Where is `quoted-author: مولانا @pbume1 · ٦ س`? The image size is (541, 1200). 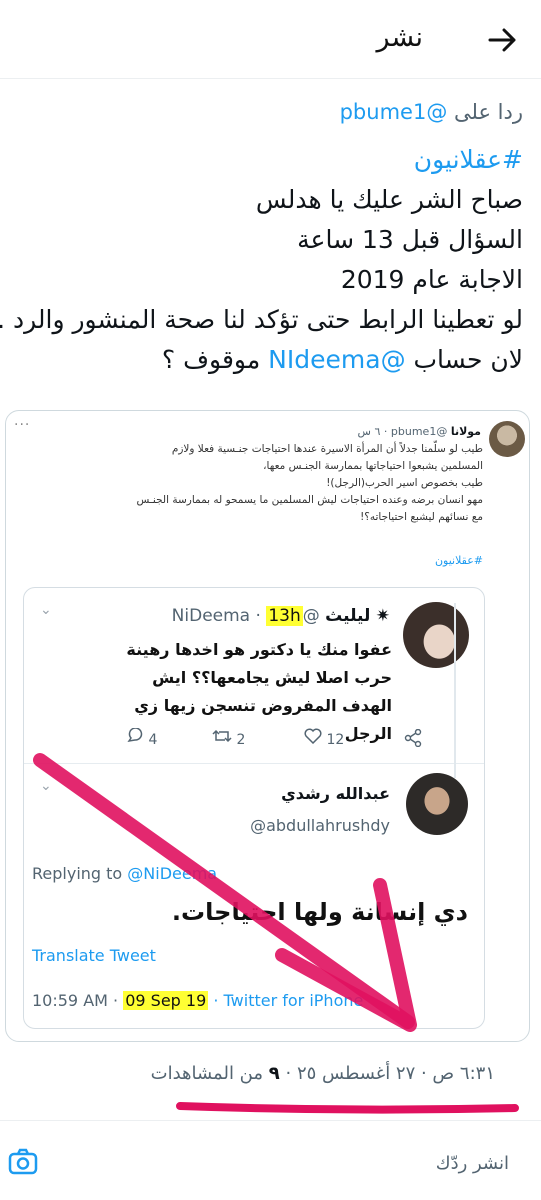
quoted-author: مولانا @pbume1 · ٦ س is located at coordinates (419, 431).